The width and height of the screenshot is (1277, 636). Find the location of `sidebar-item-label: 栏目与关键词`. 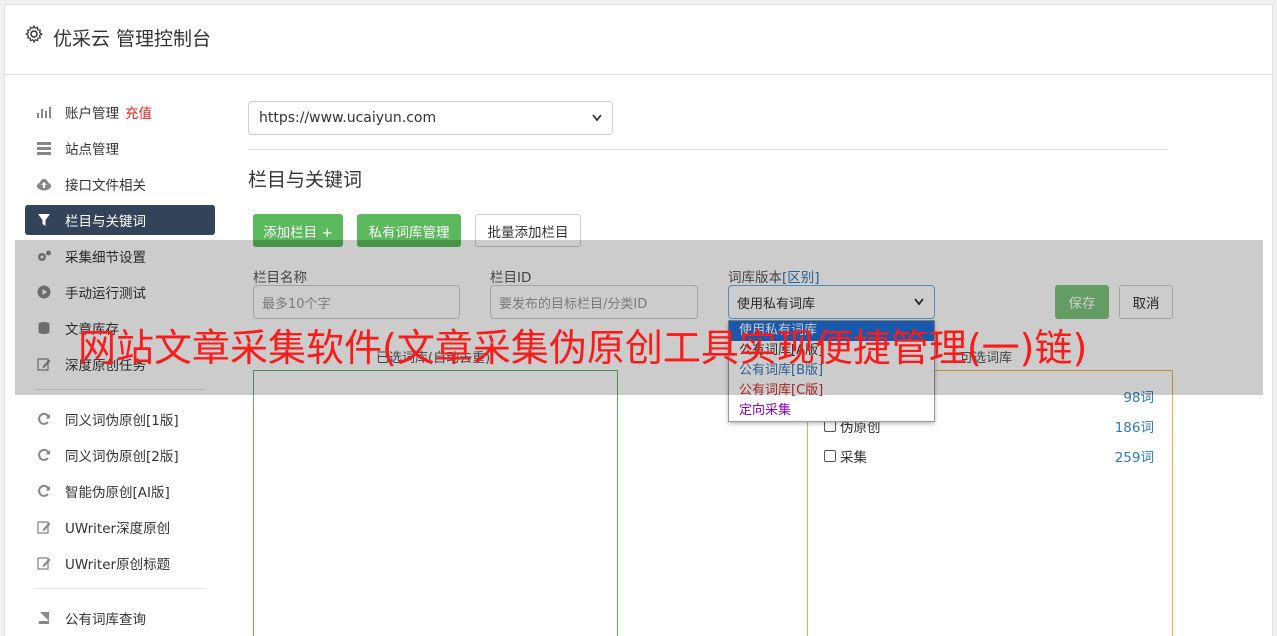

sidebar-item-label: 栏目与关键词 is located at coordinates (105, 222).